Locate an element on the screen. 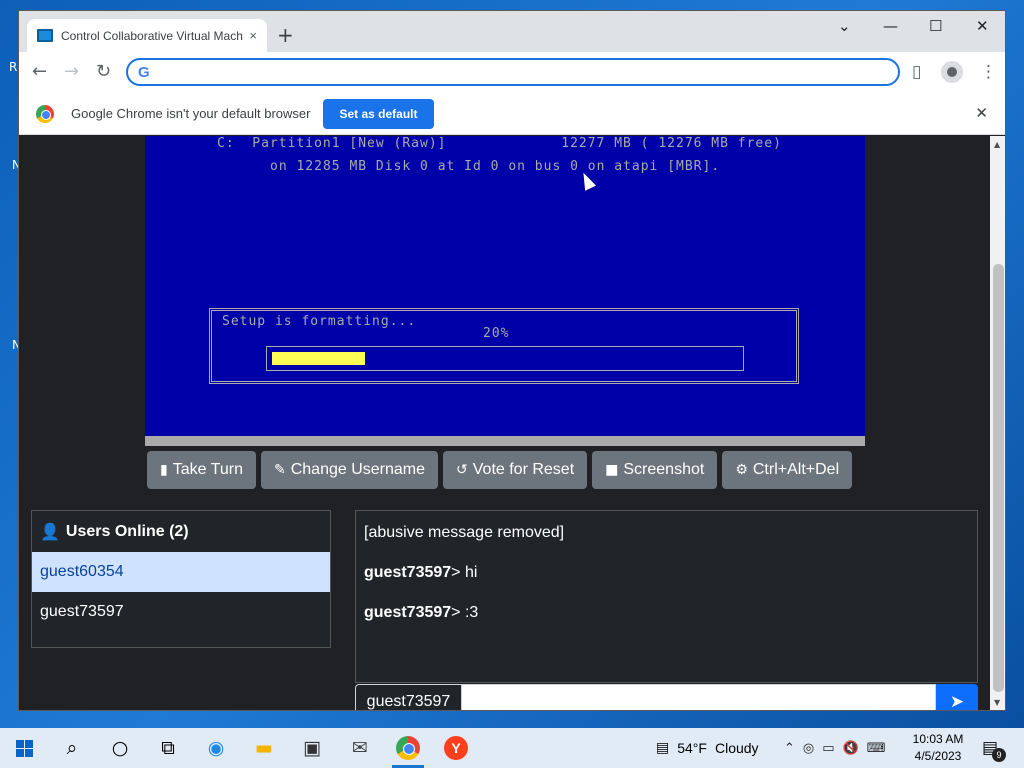  page-scrollbar: ▲ ▼ is located at coordinates (997, 423).